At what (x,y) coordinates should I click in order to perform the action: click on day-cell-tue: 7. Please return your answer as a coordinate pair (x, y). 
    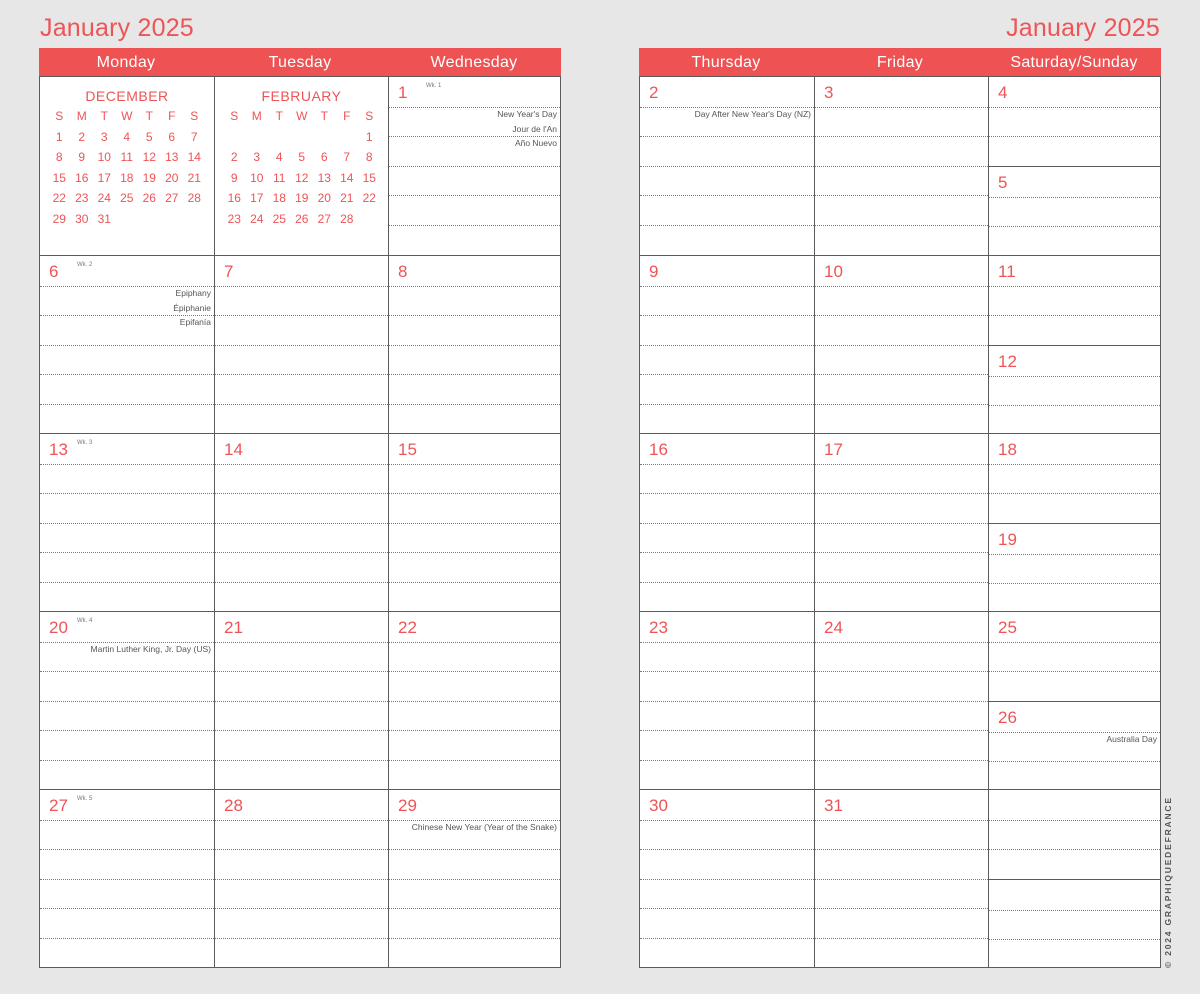
    Looking at the image, I should click on (301, 344).